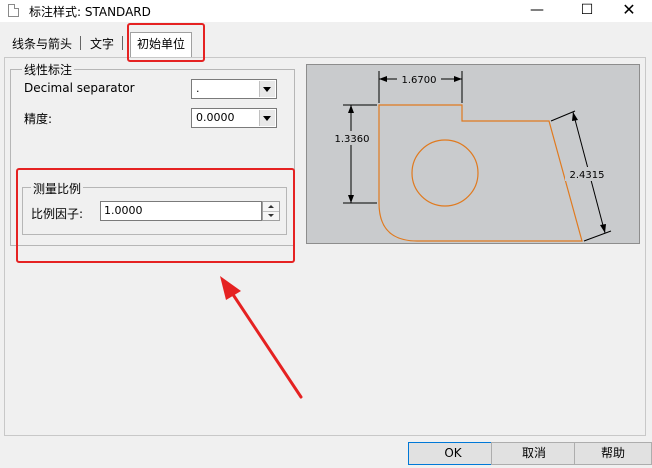 The image size is (652, 468). What do you see at coordinates (123, 210) in the screenshot?
I see `scale-factor-value: 1.0000` at bounding box center [123, 210].